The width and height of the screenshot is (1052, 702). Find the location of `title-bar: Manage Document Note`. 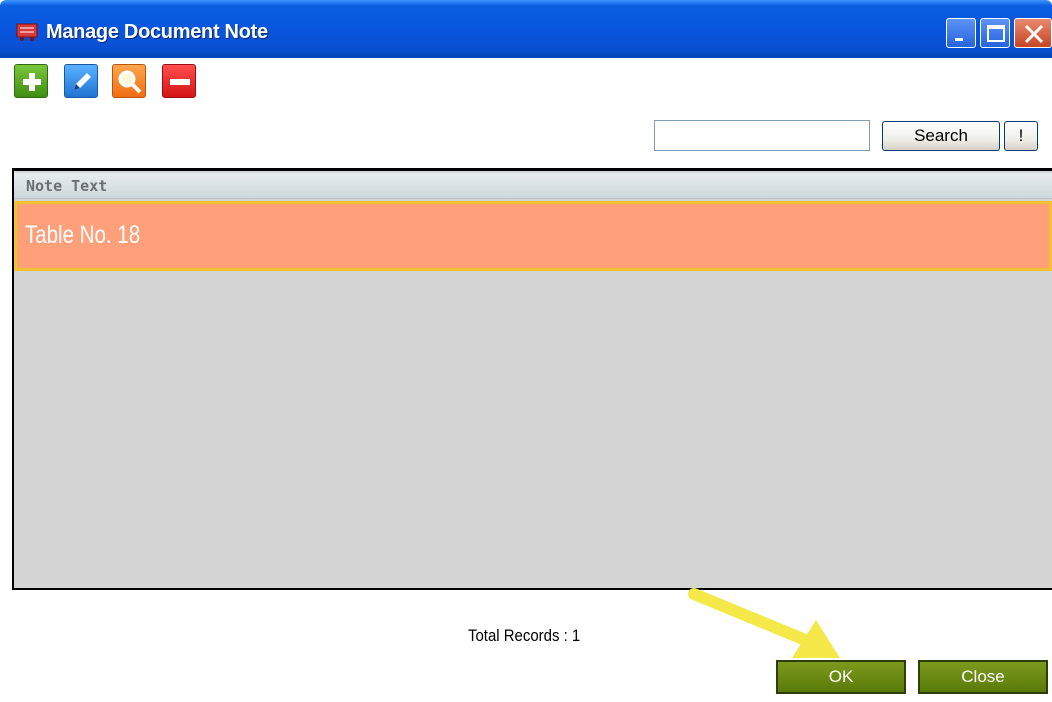

title-bar: Manage Document Note is located at coordinates (526, 29).